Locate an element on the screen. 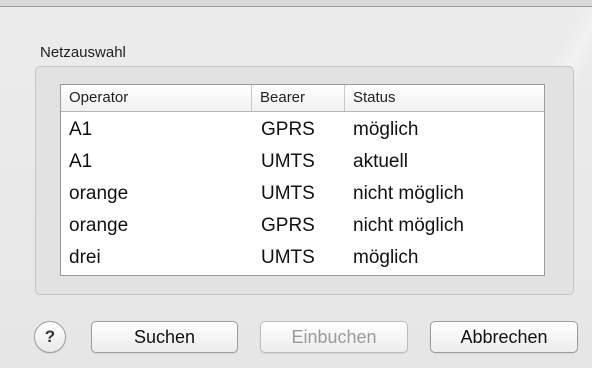 This screenshot has width=592, height=368. cell-operator: drei is located at coordinates (85, 257).